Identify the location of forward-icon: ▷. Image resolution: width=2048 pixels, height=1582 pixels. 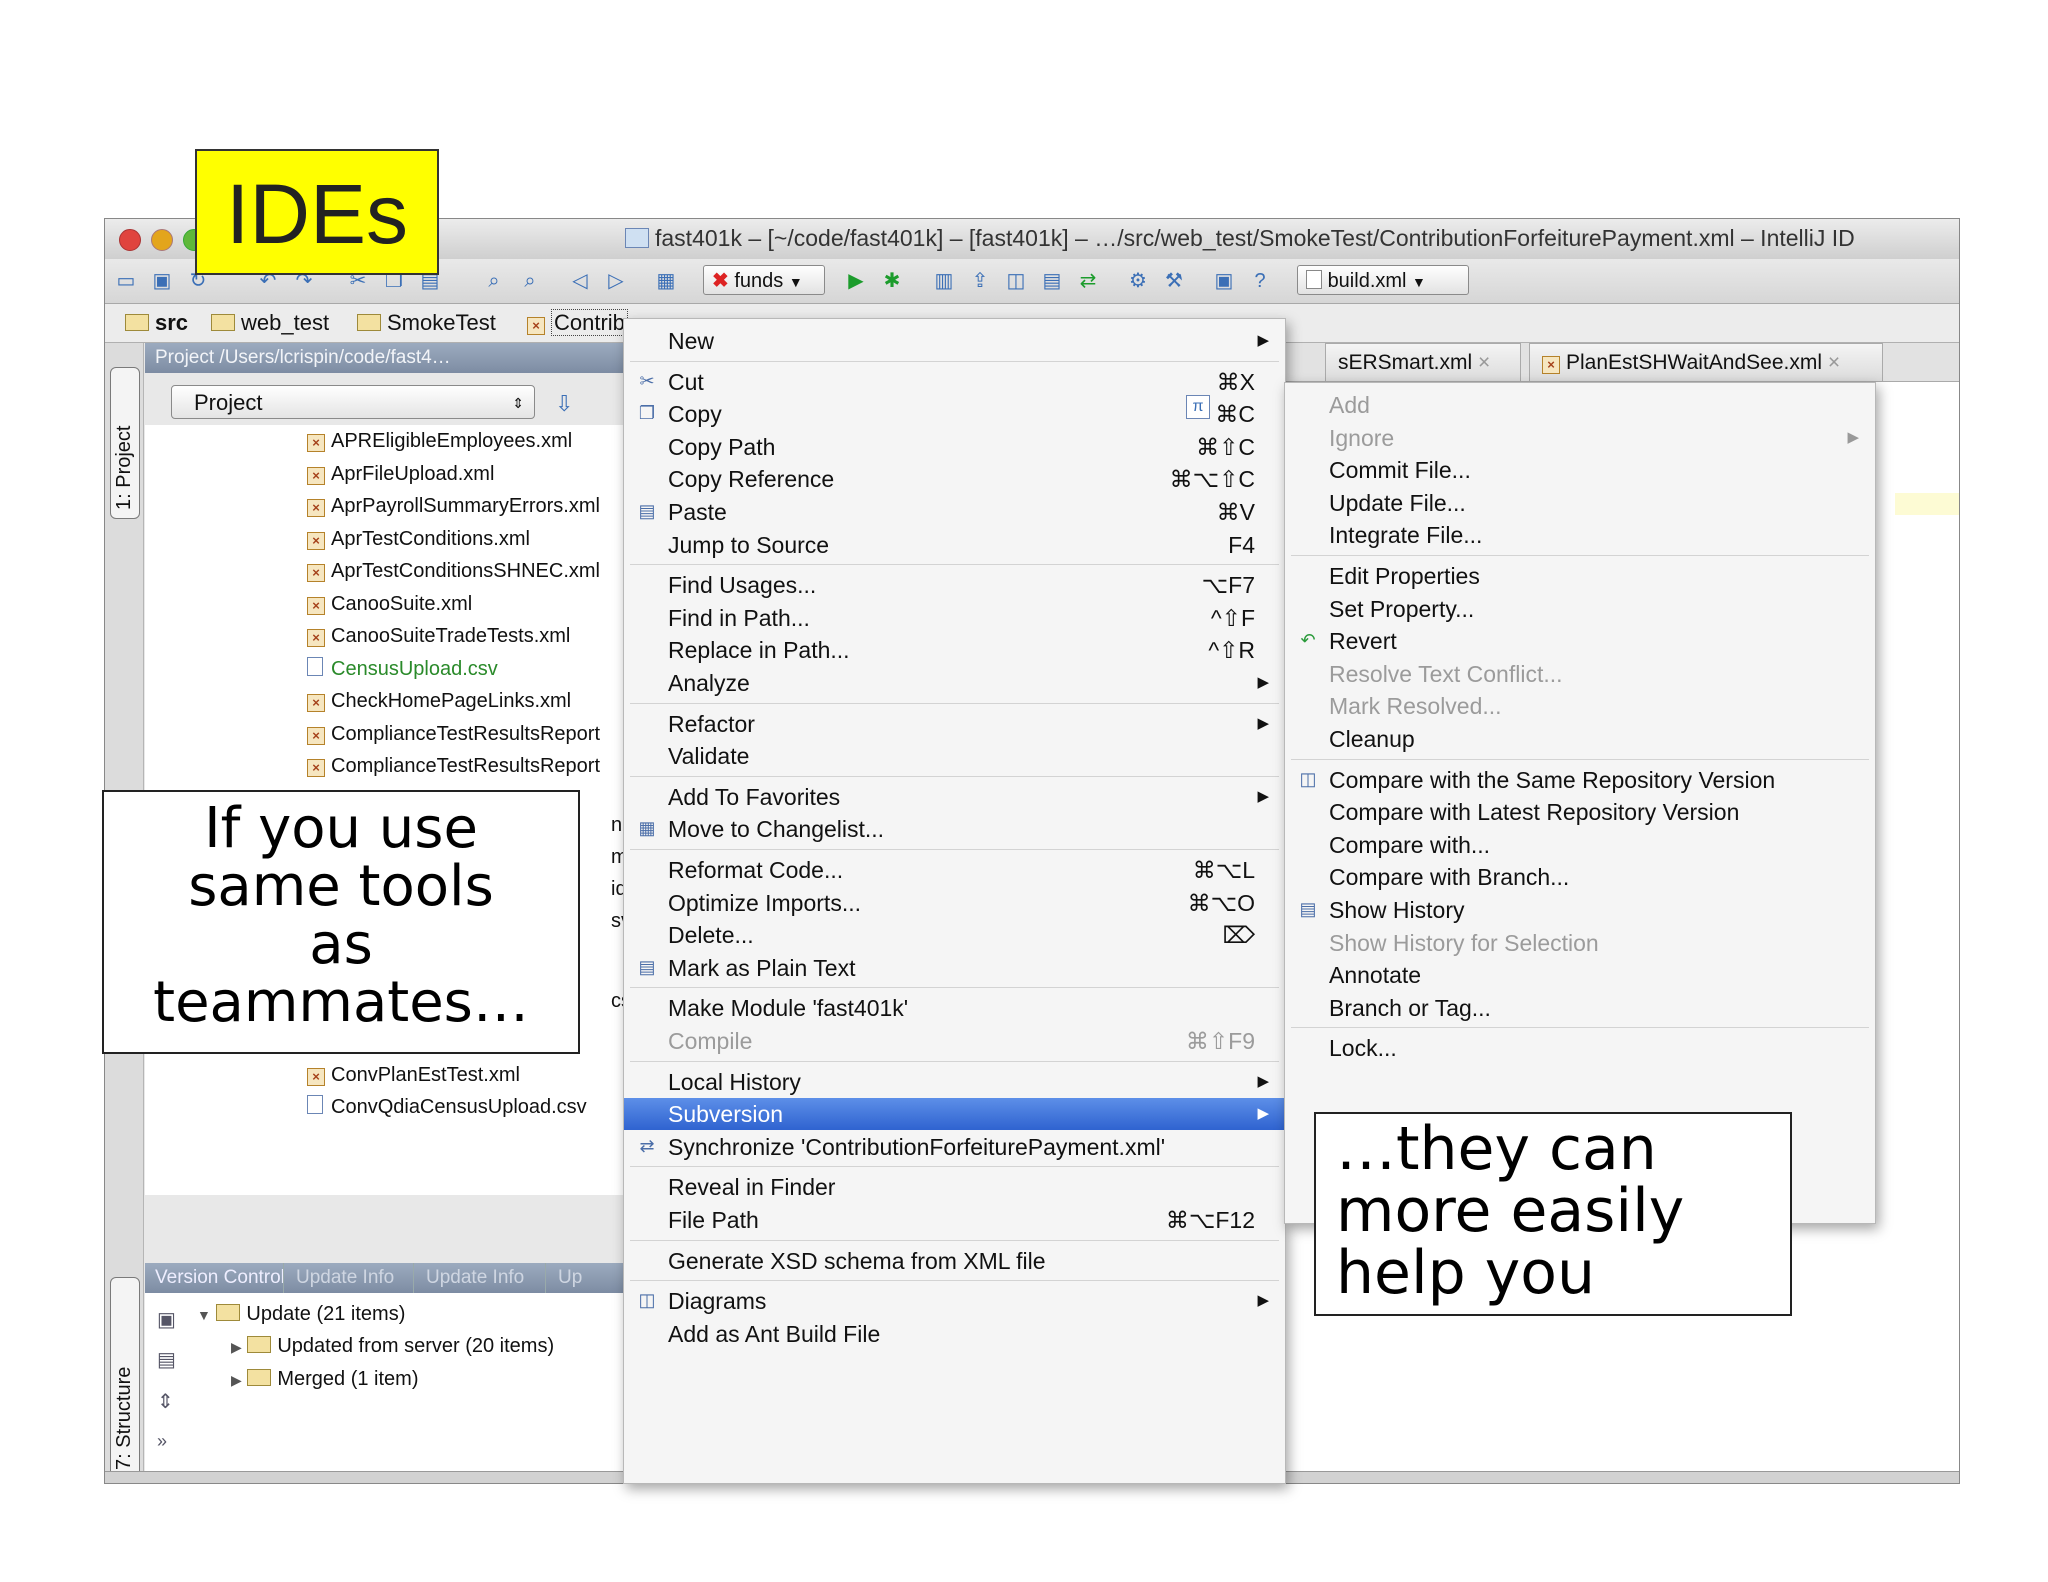
(616, 281).